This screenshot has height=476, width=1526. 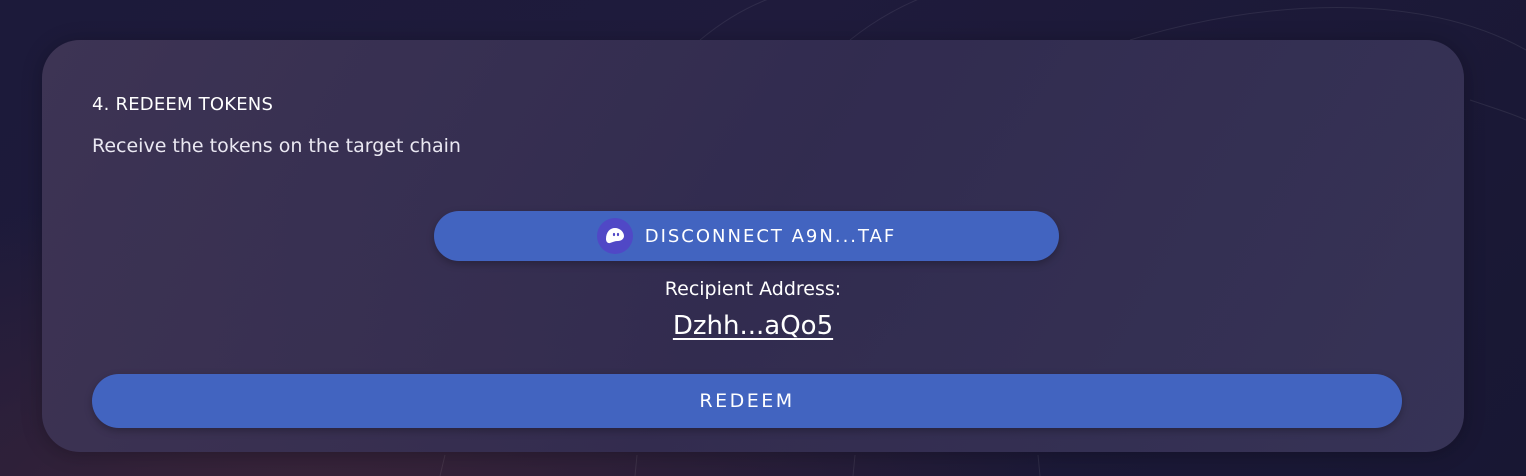 I want to click on redeem-button: REDEEM, so click(x=747, y=401).